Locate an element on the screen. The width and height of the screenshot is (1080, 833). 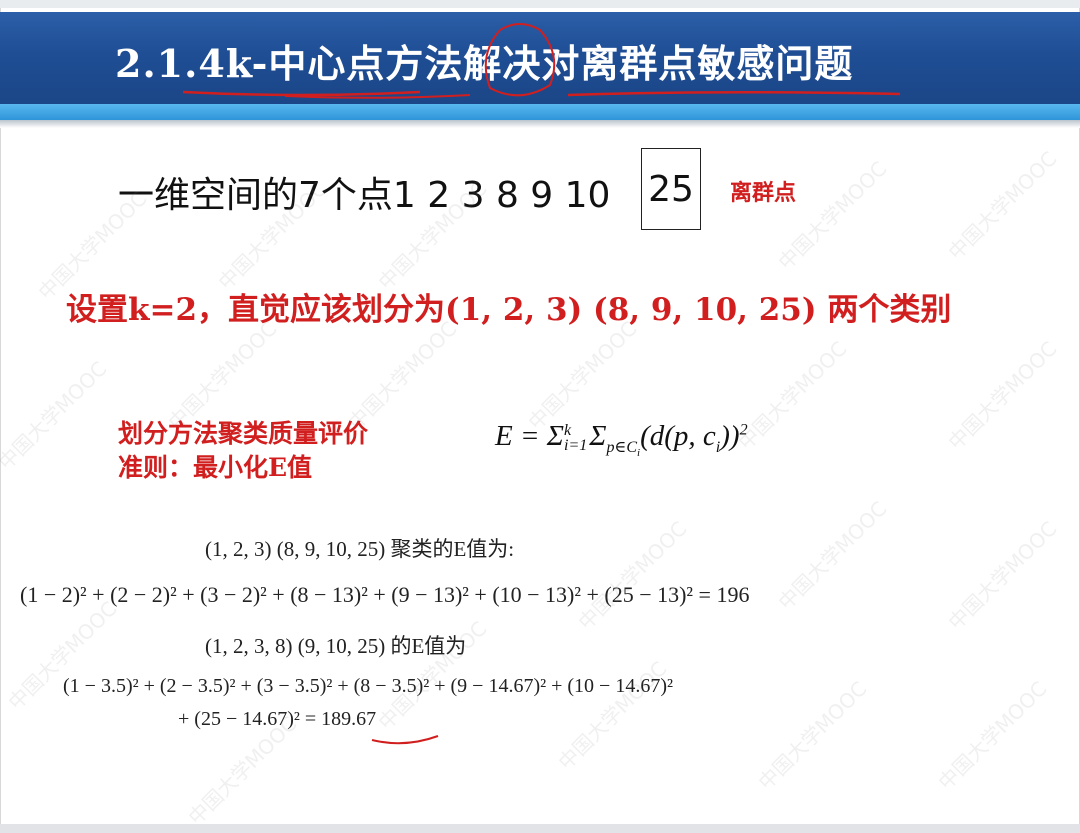
title-accent-stripe is located at coordinates (540, 112).